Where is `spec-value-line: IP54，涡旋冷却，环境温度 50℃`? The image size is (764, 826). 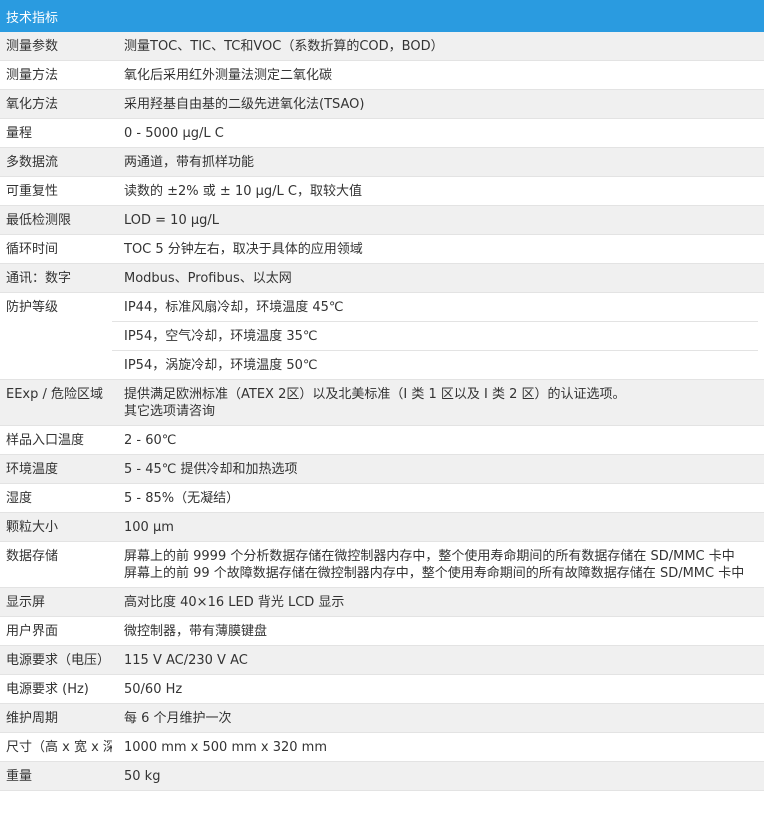 spec-value-line: IP54，涡旋冷却，环境温度 50℃ is located at coordinates (435, 362).